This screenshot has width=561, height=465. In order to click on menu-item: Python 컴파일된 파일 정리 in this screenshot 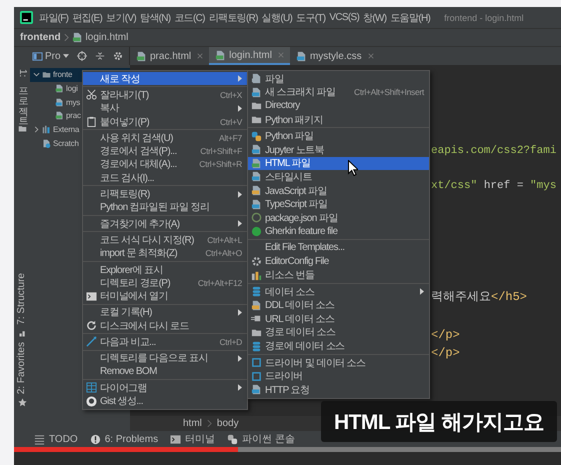, I will do `click(165, 207)`.